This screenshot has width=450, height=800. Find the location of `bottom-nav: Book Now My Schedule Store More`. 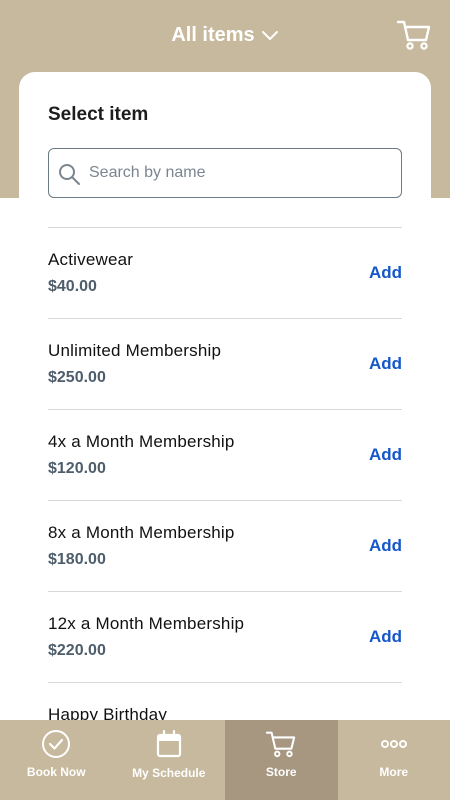

bottom-nav: Book Now My Schedule Store More is located at coordinates (225, 760).